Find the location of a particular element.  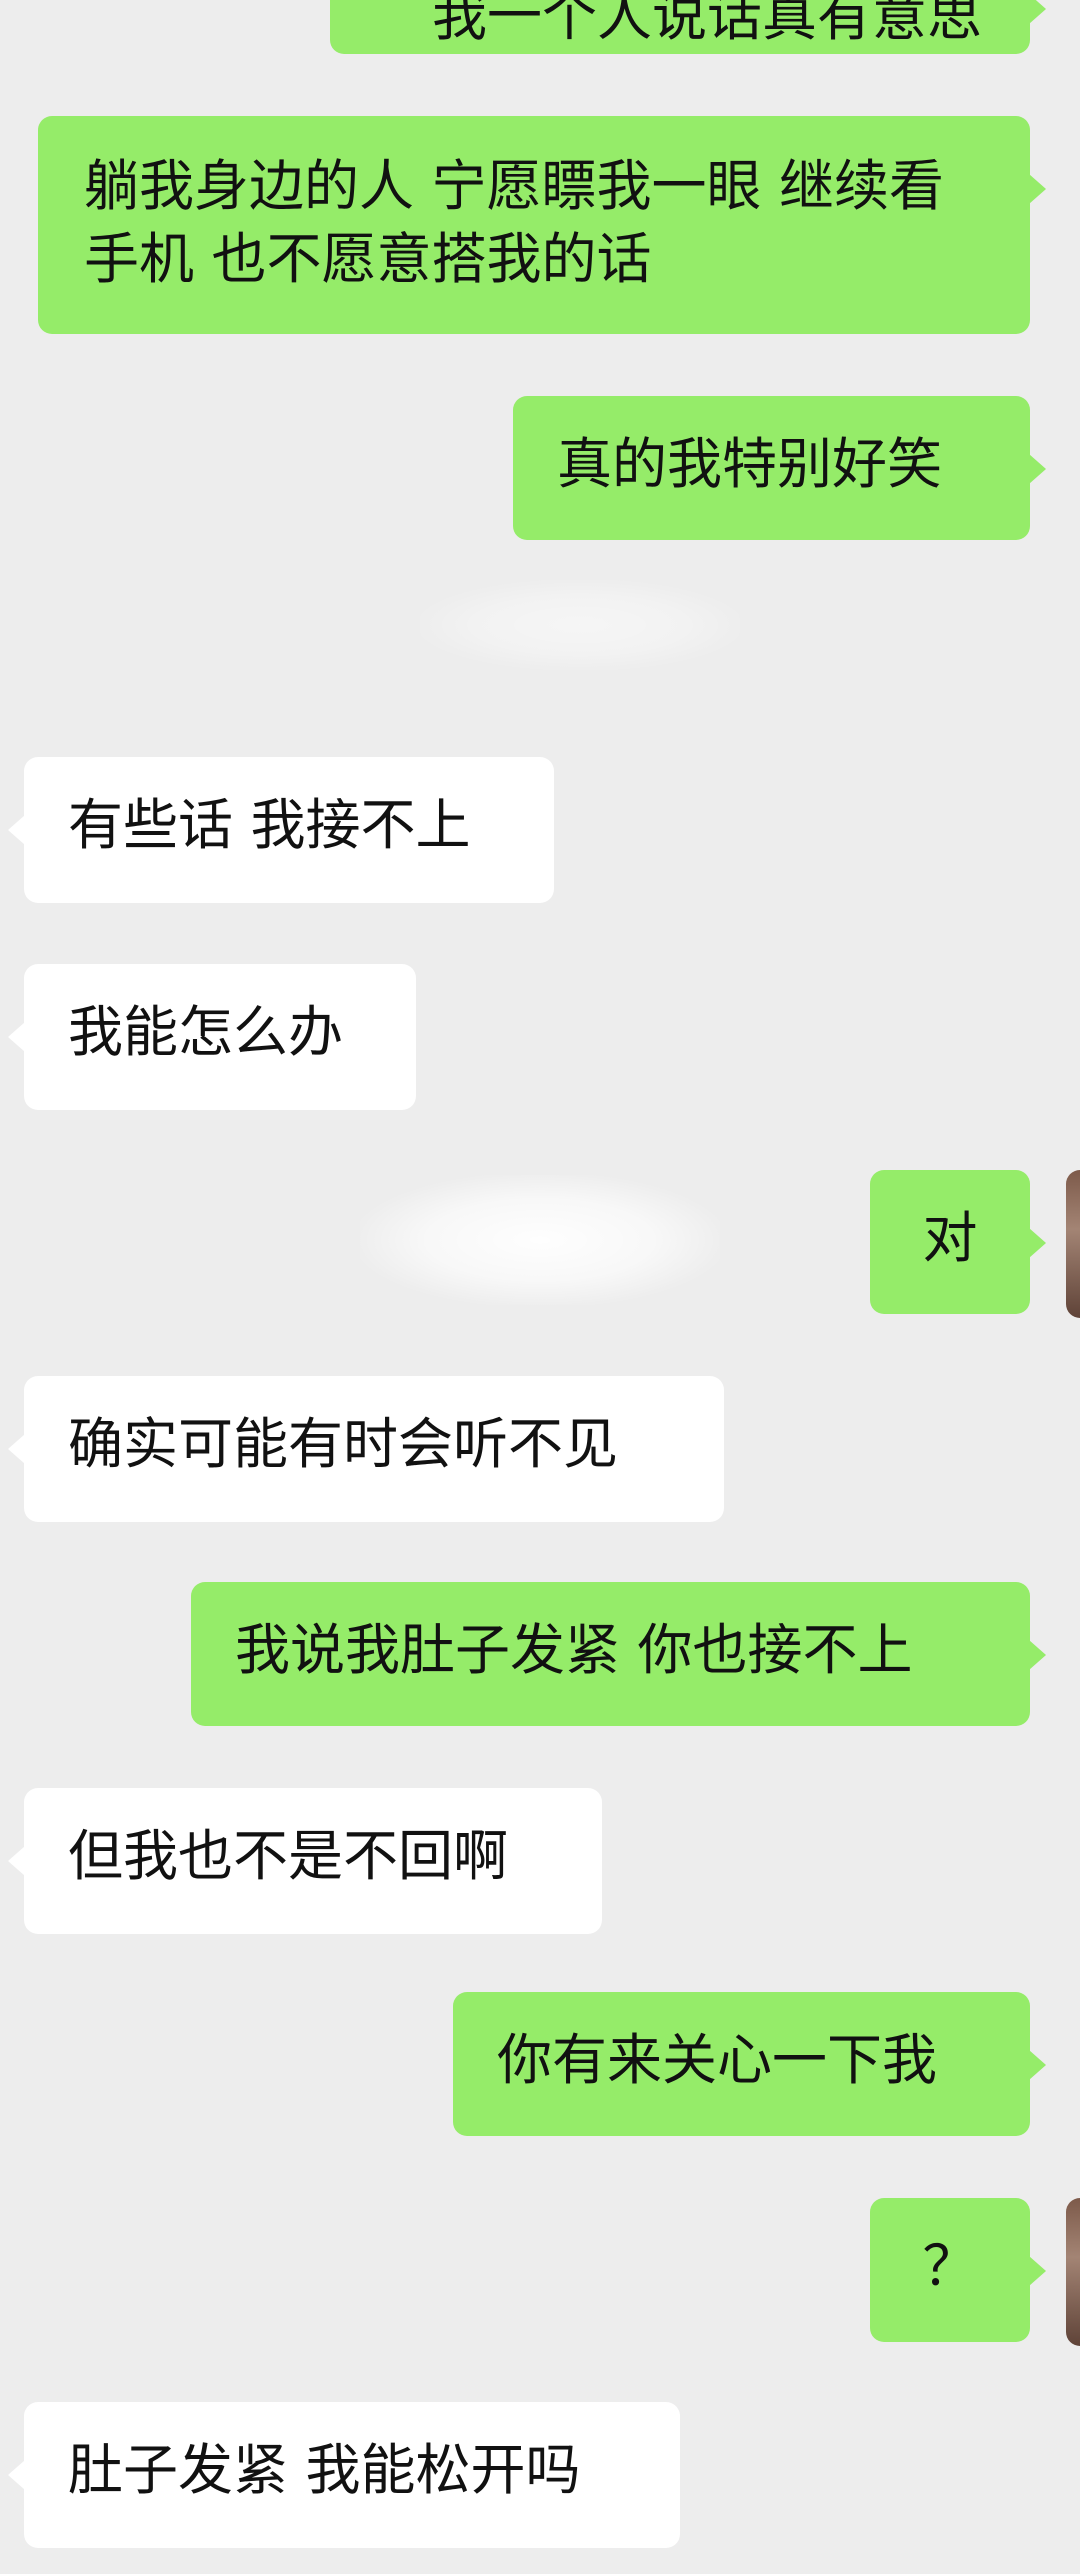

message-text: 肚子发紧 我能松开吗 is located at coordinates (324, 2470).